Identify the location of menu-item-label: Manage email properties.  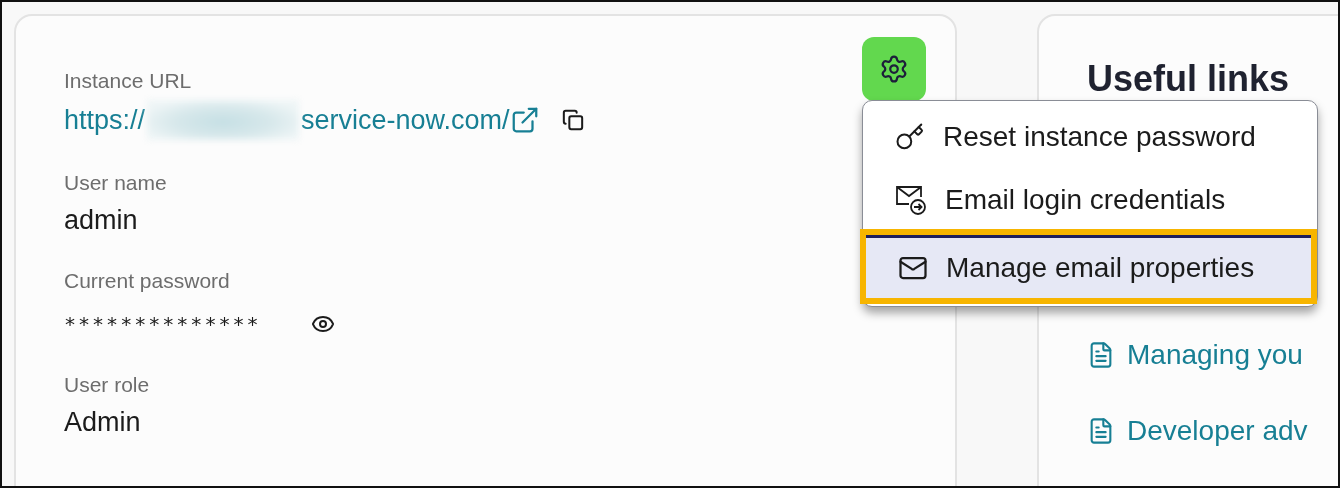
(1100, 268).